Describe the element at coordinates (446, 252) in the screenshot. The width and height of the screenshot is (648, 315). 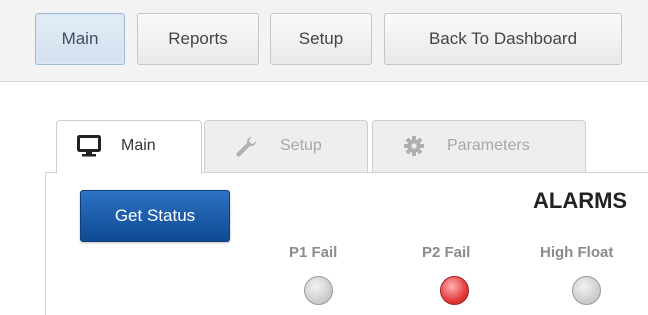
I see `alarm-label-p2-fail: P2 Fail` at that location.